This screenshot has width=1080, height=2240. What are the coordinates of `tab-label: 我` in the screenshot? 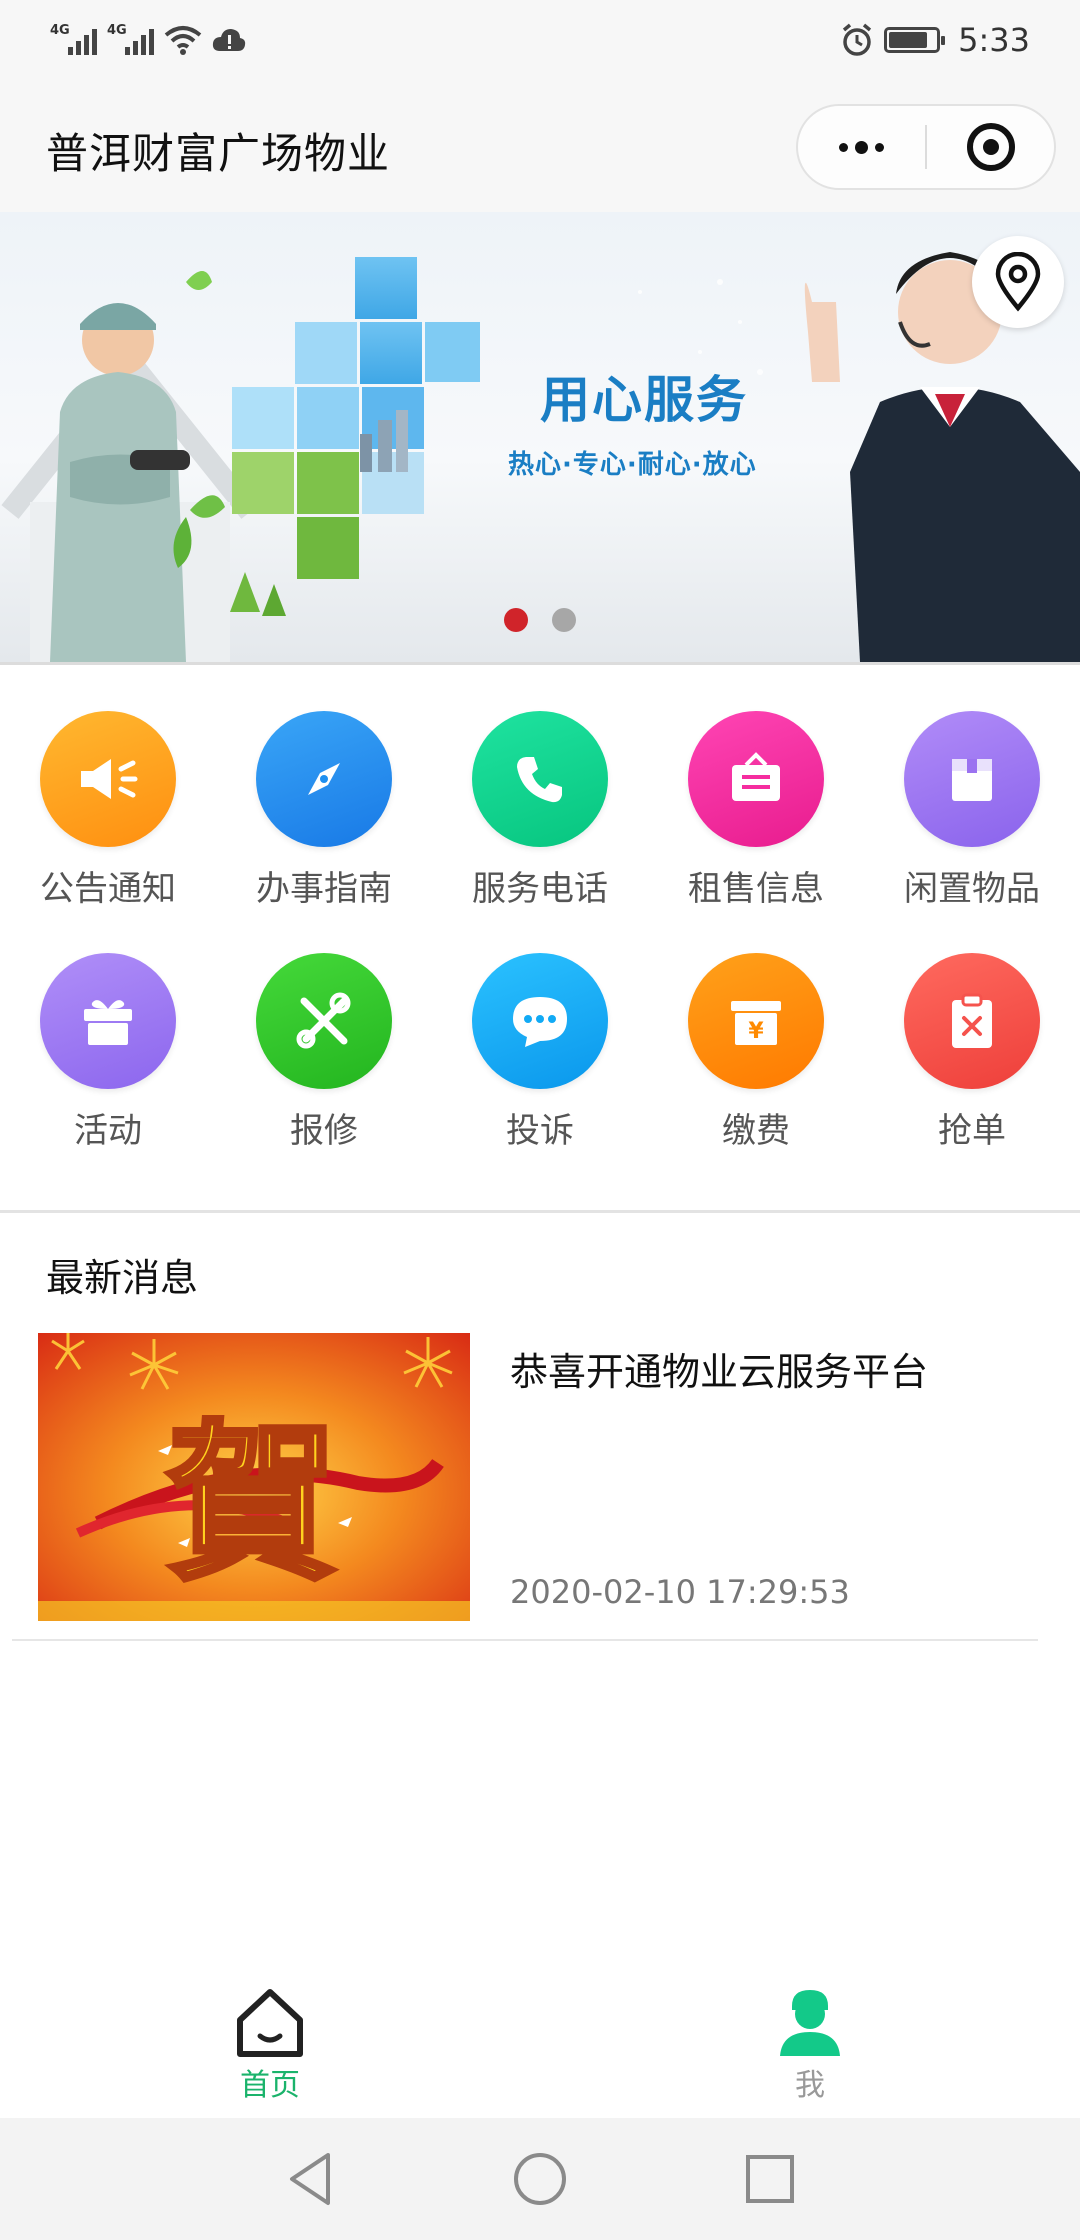 It's located at (810, 2085).